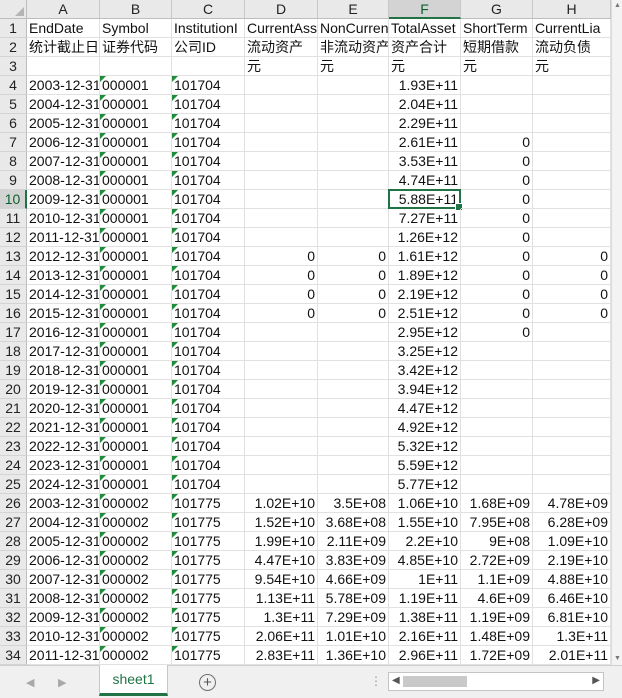 Image resolution: width=622 pixels, height=698 pixels. Describe the element at coordinates (281, 123) in the screenshot. I see `cell-d6` at that location.